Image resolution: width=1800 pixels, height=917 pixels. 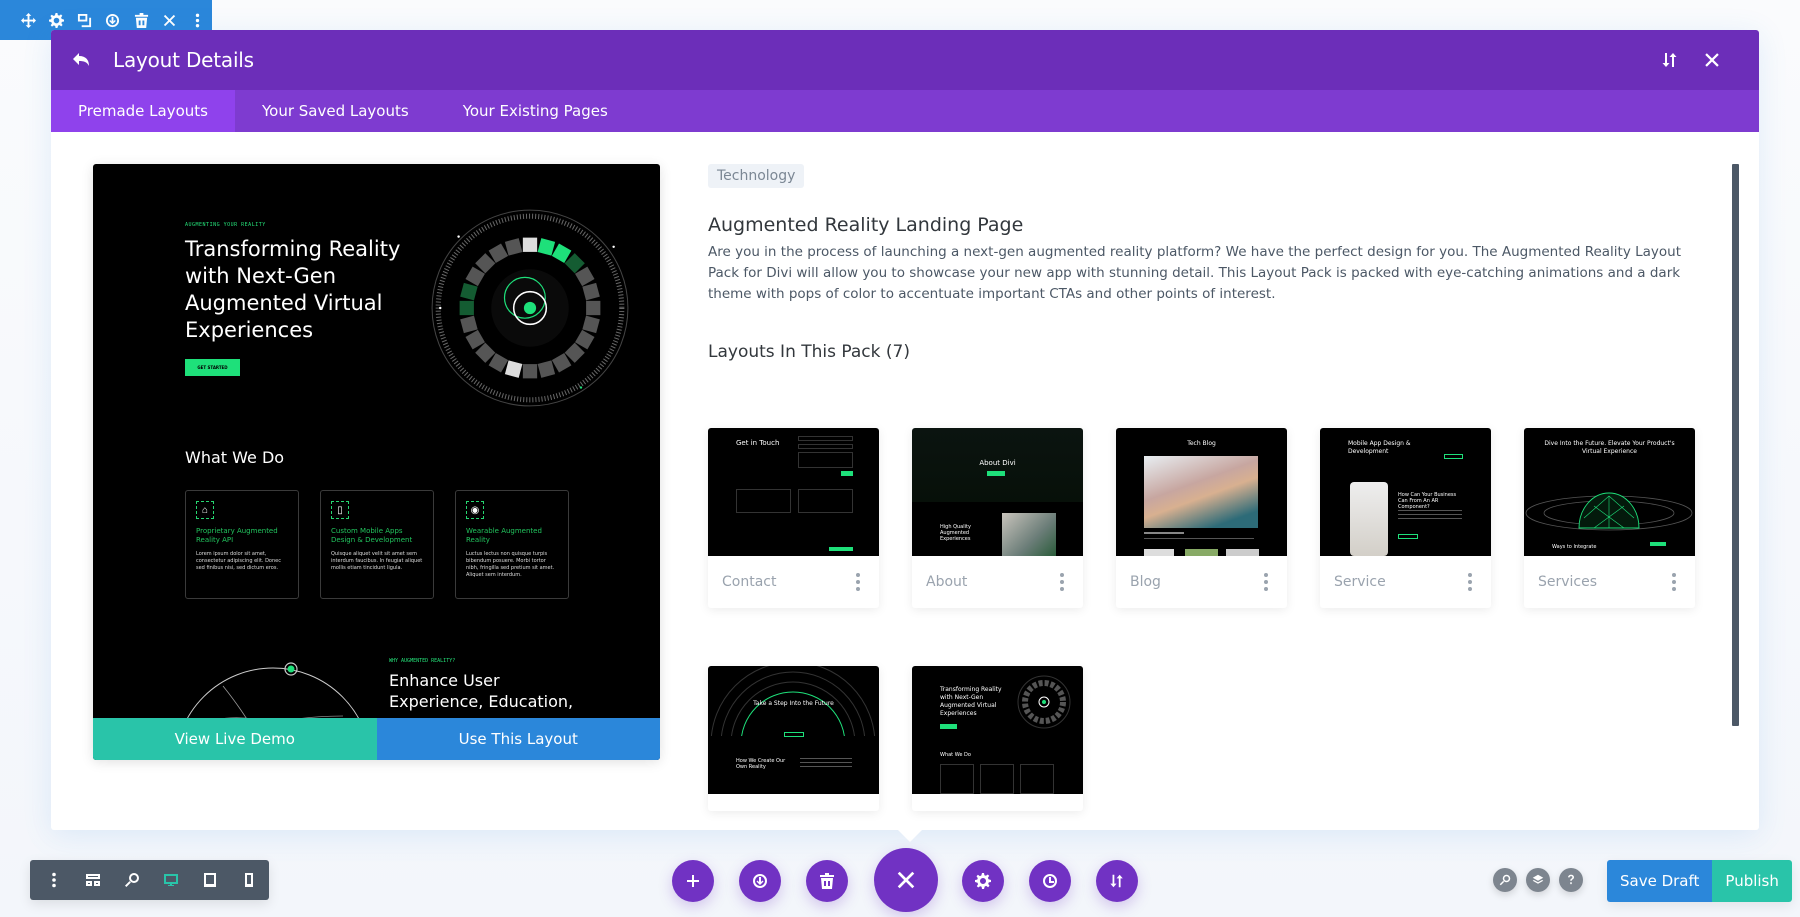 What do you see at coordinates (237, 535) in the screenshot?
I see `preview-card-title: Proprietary Augmented Reality API` at bounding box center [237, 535].